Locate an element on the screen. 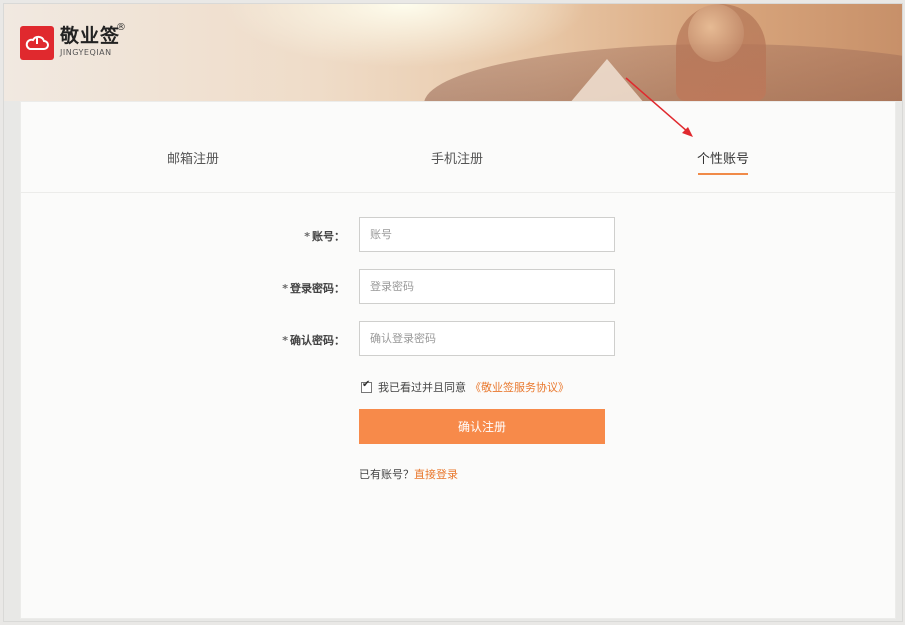 This screenshot has height=625, width=905. agreement-checkbox: ✔ is located at coordinates (366, 385).